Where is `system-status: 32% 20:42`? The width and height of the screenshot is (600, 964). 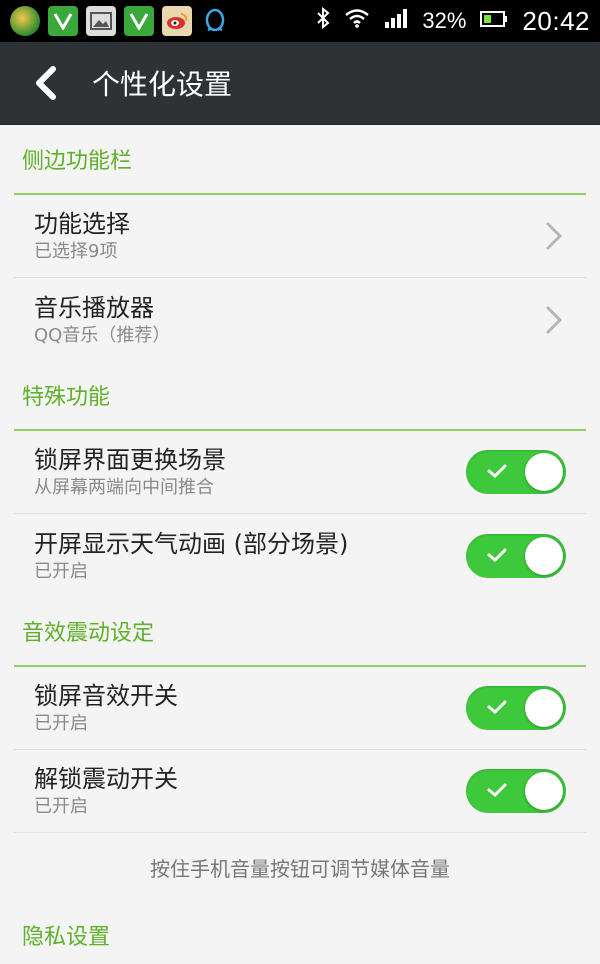
system-status: 32% 20:42 is located at coordinates (453, 21).